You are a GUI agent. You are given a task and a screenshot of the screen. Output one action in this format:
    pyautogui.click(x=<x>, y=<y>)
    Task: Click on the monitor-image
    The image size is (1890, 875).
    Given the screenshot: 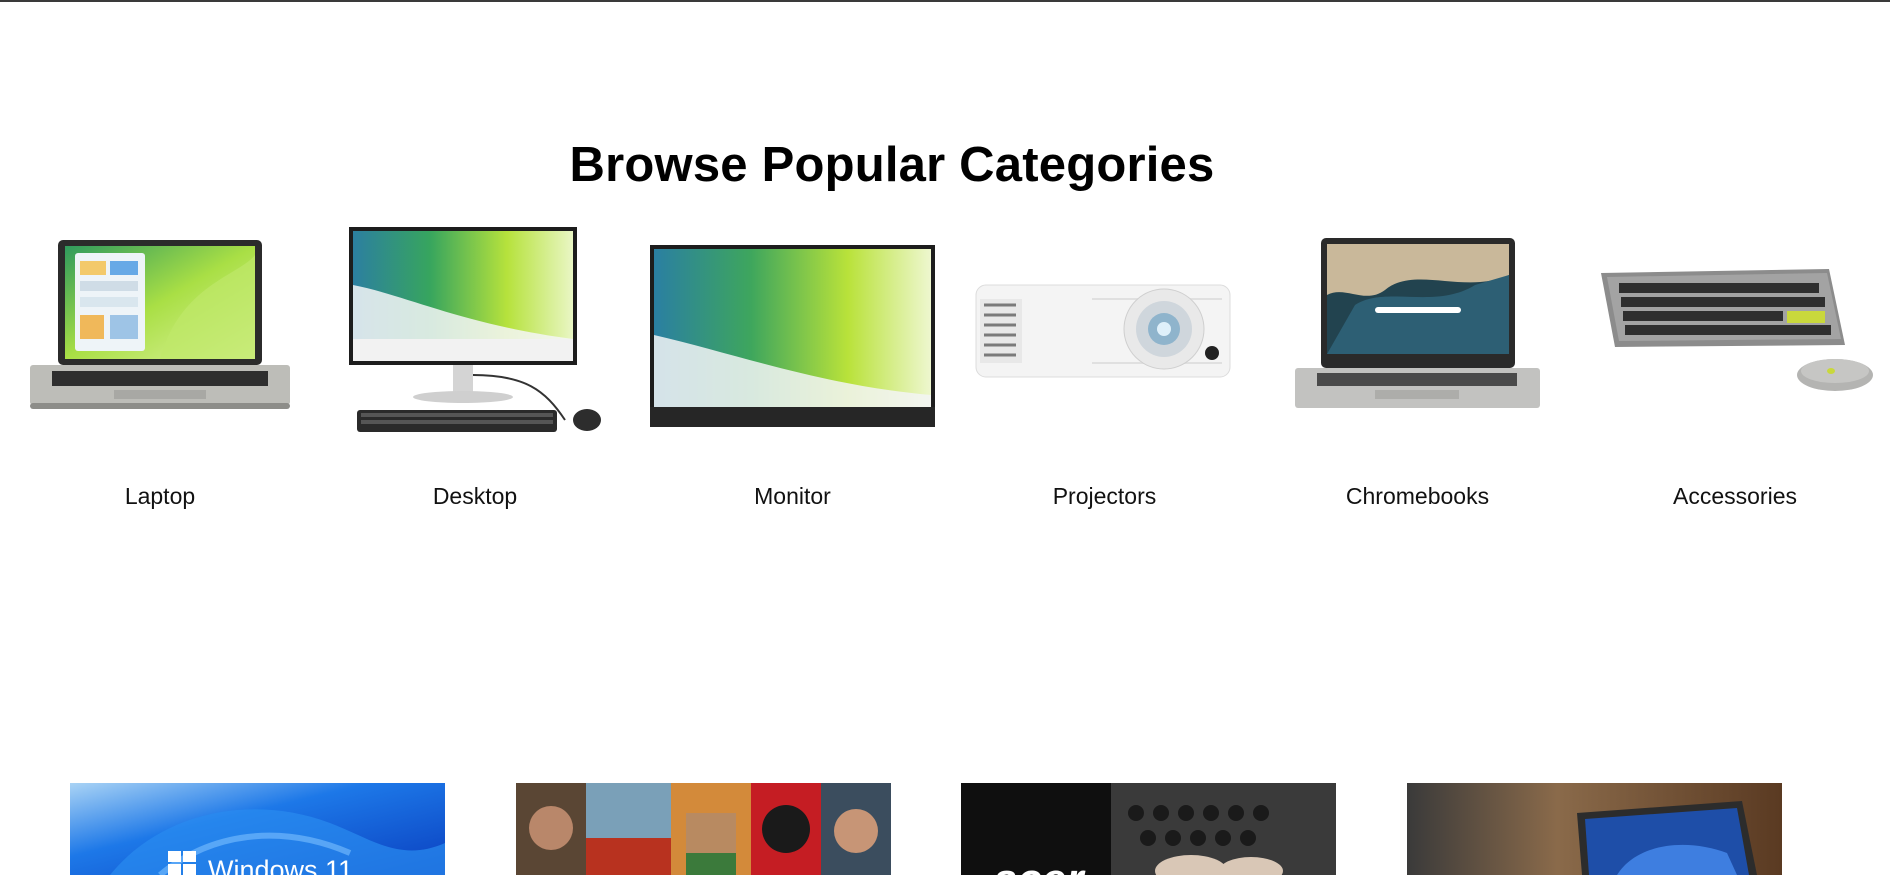 What is the action you would take?
    pyautogui.click(x=792, y=330)
    